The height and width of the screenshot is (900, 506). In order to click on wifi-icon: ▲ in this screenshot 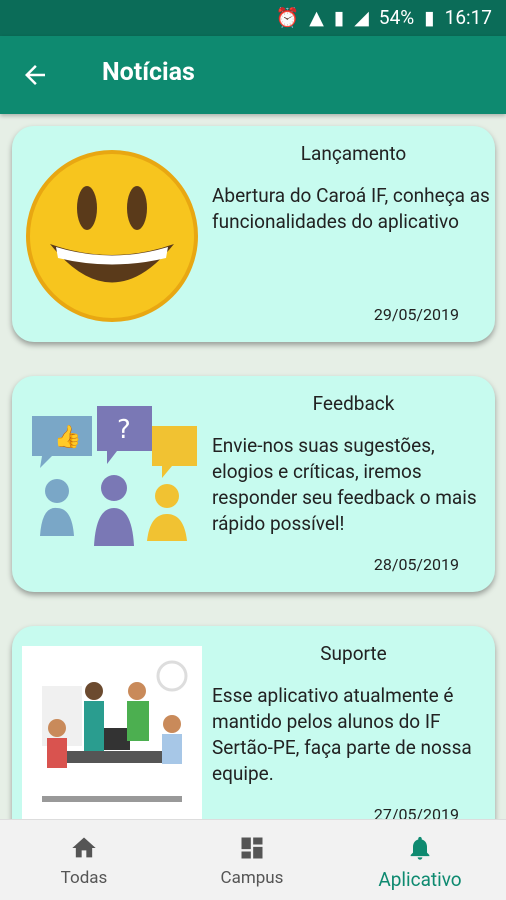, I will do `click(316, 17)`.